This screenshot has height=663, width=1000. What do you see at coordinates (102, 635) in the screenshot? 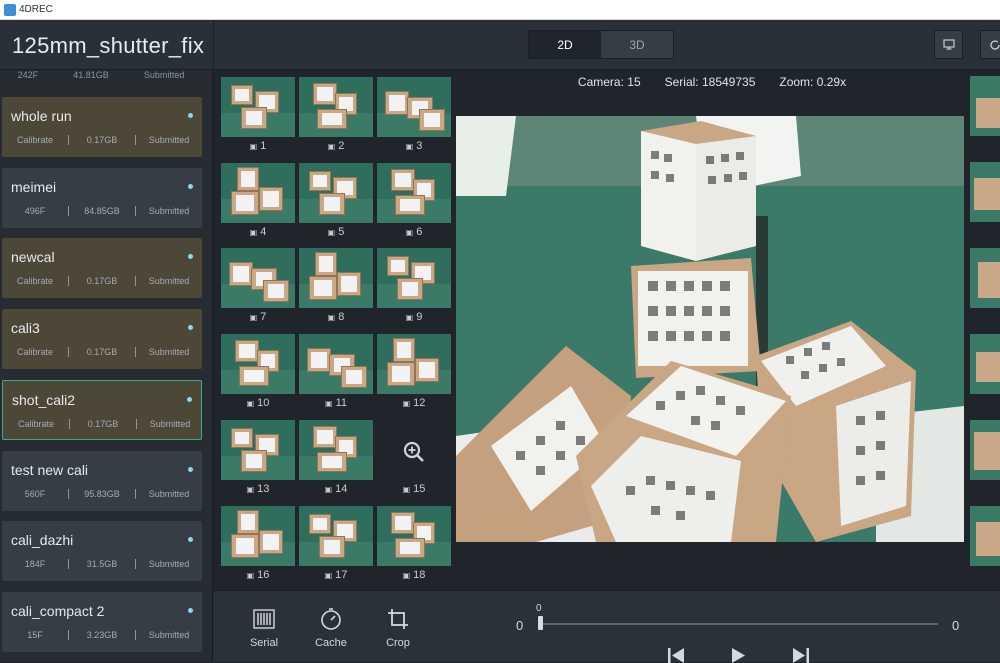
I see `shot-stats: 15F3.23GBSubmitted` at bounding box center [102, 635].